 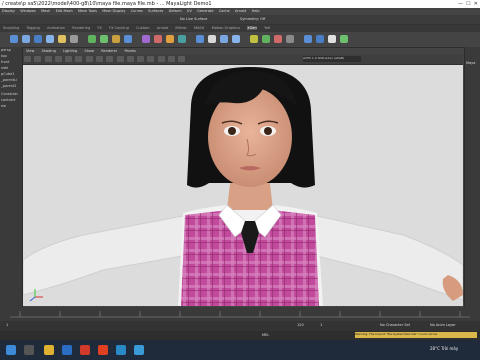 I want to click on checker-icon, so click(x=212, y=39).